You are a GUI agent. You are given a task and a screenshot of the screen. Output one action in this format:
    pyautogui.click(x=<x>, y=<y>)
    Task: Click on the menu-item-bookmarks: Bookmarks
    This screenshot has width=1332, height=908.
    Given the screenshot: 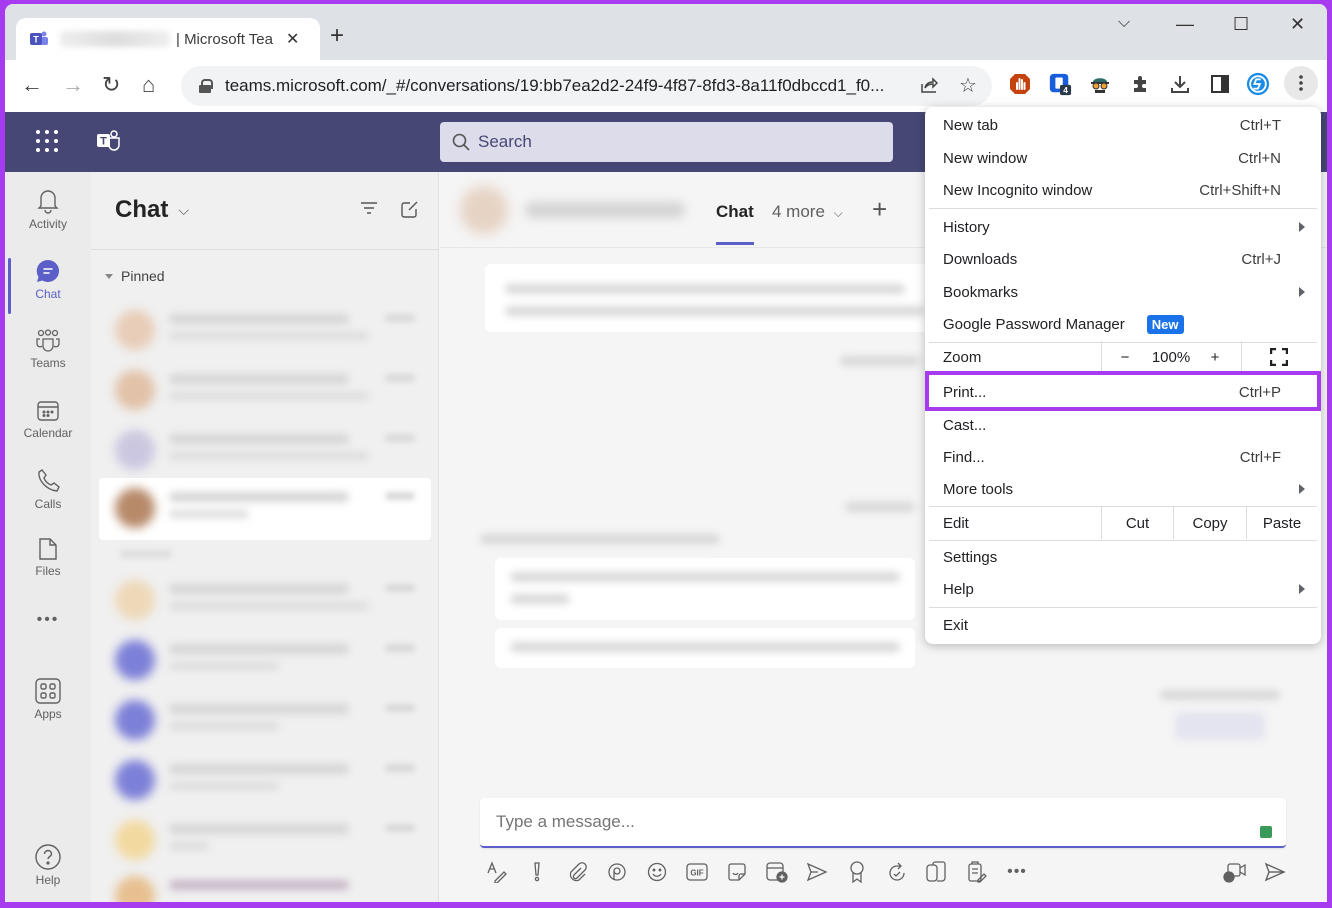 What is the action you would take?
    pyautogui.click(x=1123, y=292)
    